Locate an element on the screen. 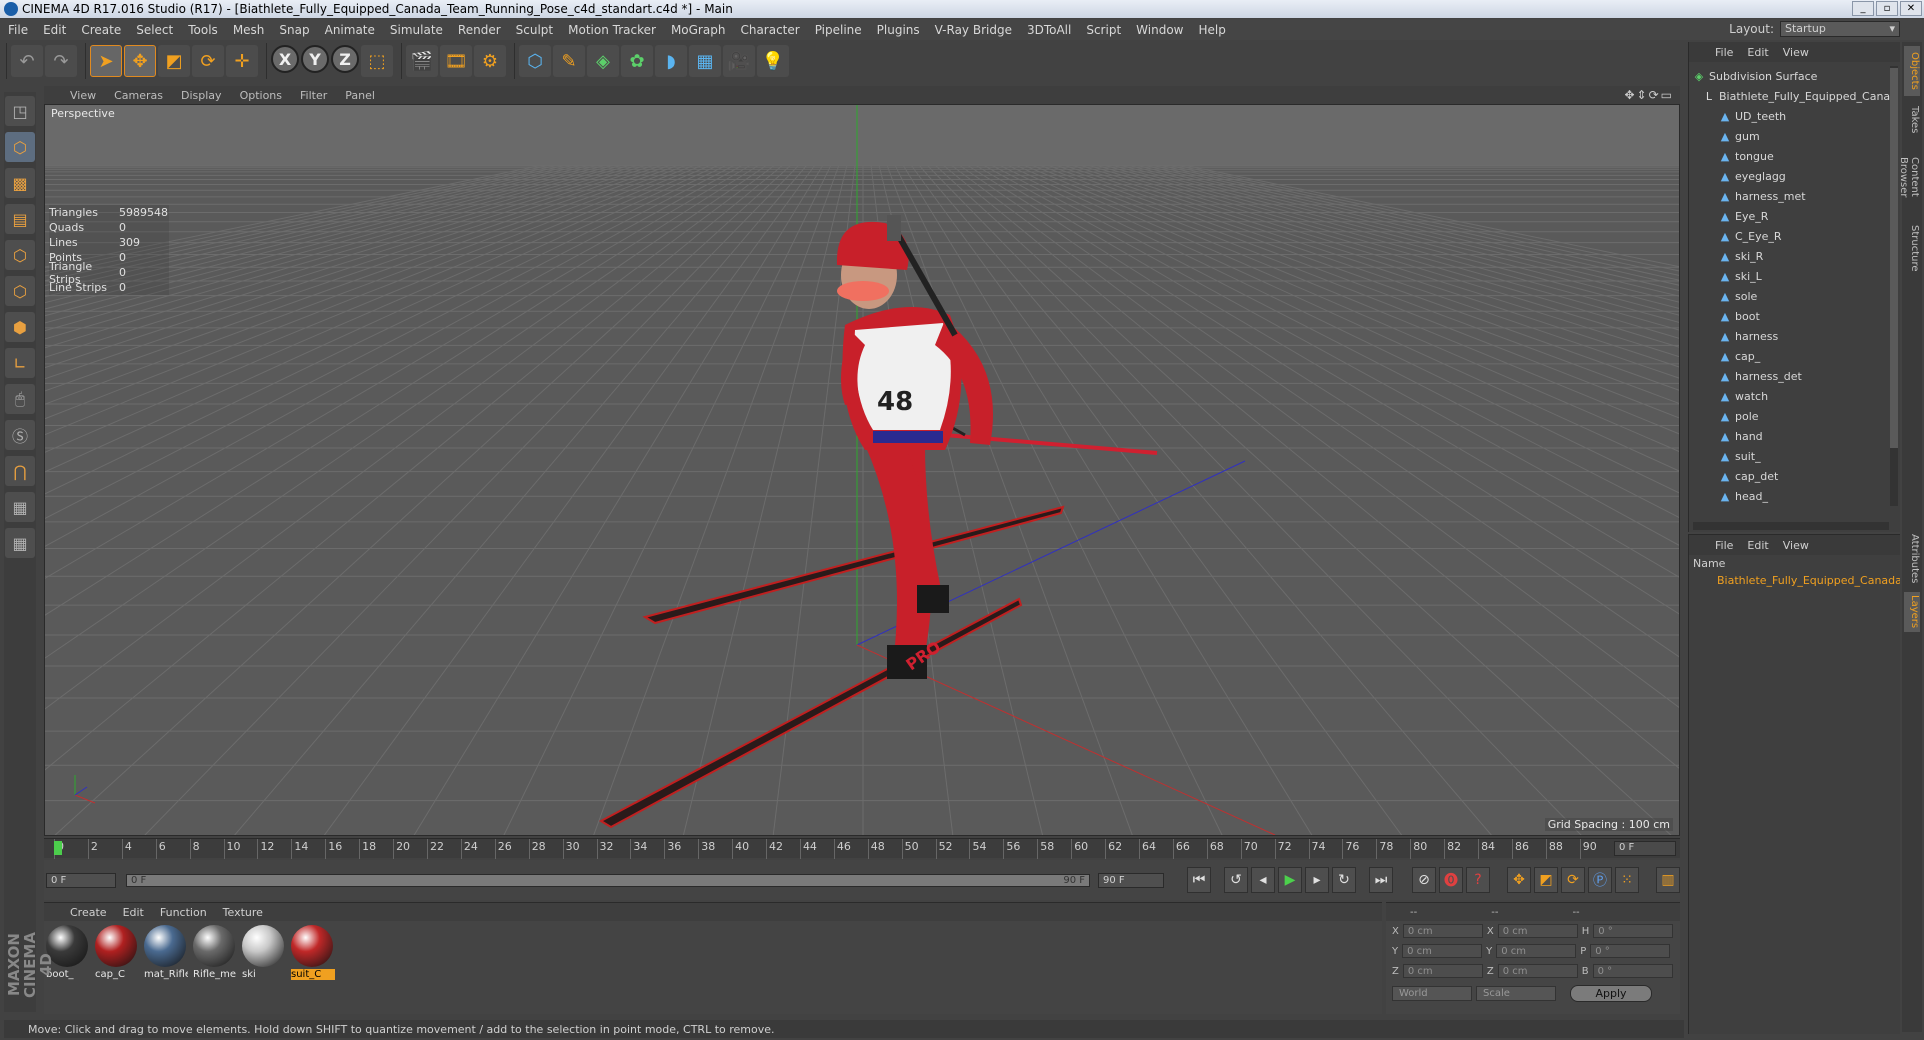 This screenshot has width=1924, height=1040. side-tab-objects: Objects is located at coordinates (1912, 71).